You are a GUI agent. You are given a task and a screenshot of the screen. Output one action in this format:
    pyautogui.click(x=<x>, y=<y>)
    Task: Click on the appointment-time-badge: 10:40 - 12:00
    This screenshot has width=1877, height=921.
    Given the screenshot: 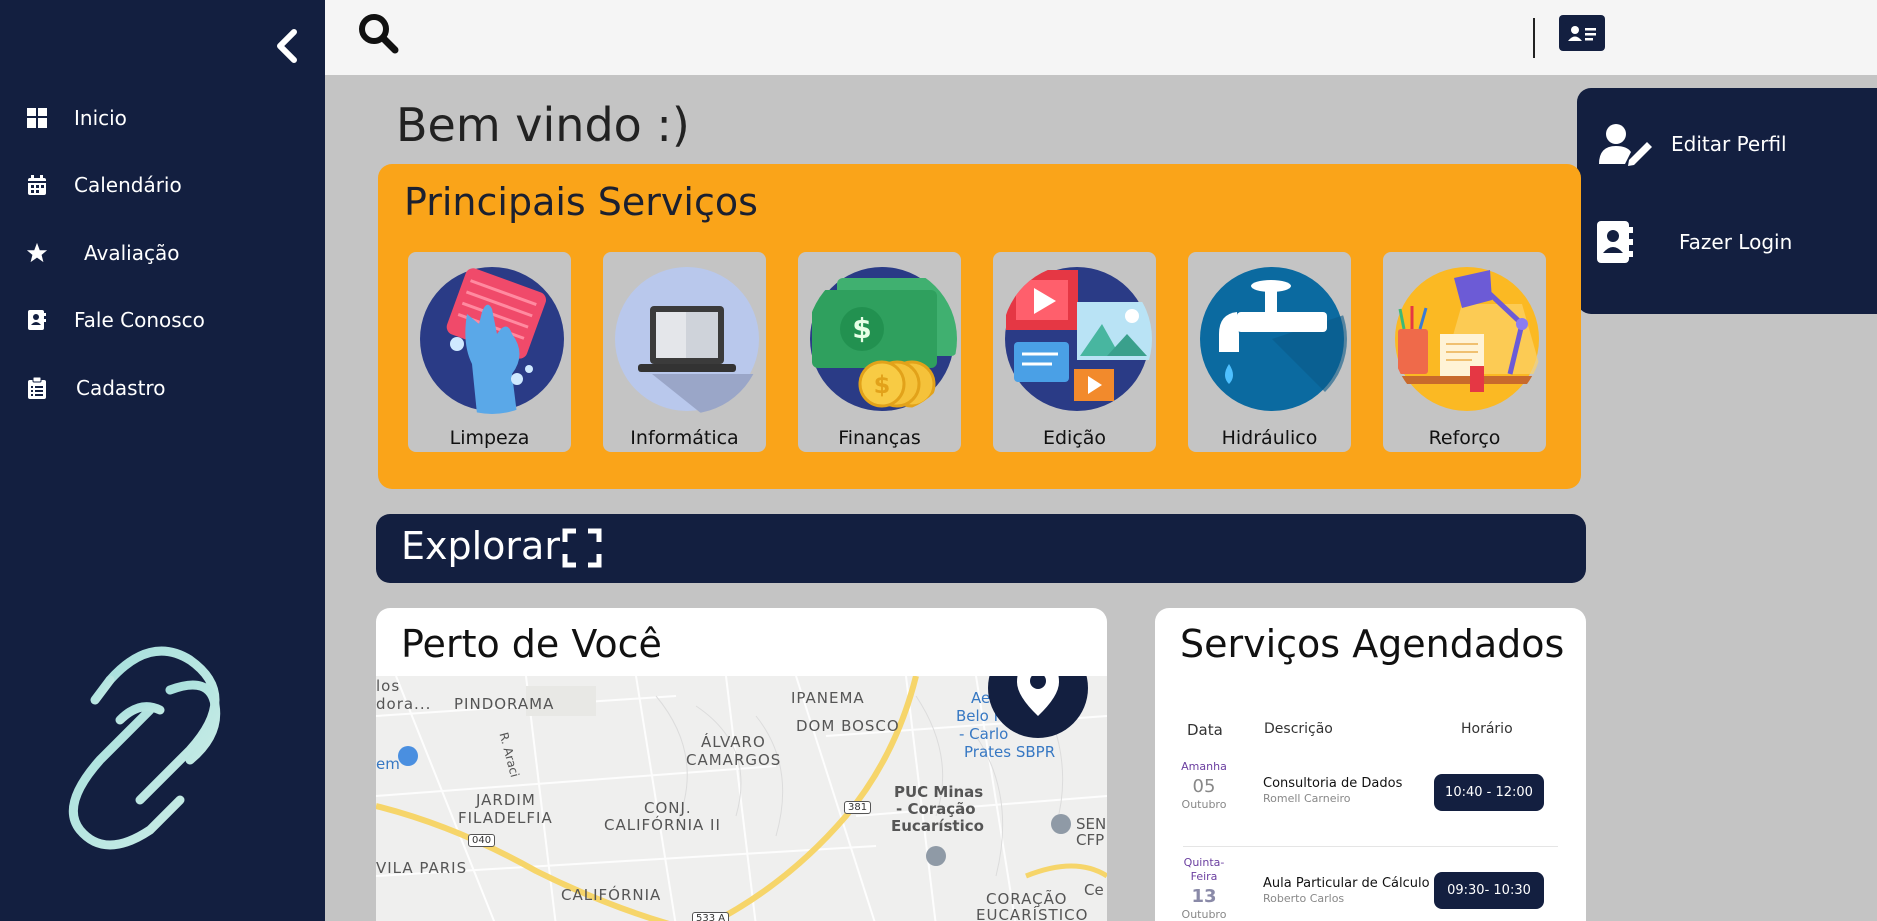 What is the action you would take?
    pyautogui.click(x=1489, y=792)
    